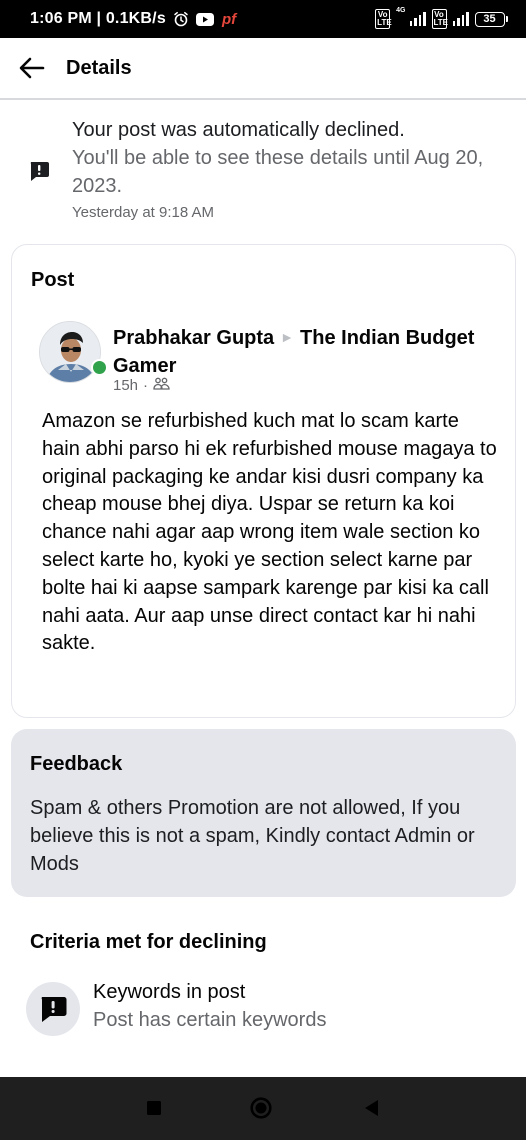 This screenshot has height=1140, width=526. Describe the element at coordinates (460, 19) in the screenshot. I see `signal-icon-sim2` at that location.